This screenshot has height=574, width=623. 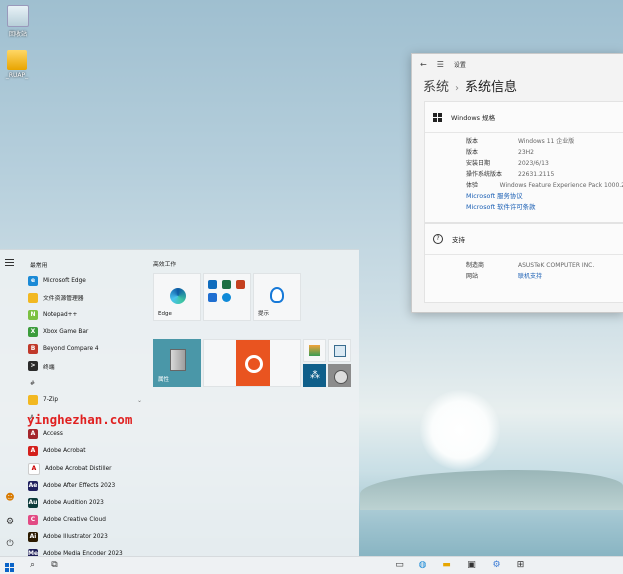 What do you see at coordinates (422, 565) in the screenshot?
I see `edge-taskbar-icon: ◍` at bounding box center [422, 565].